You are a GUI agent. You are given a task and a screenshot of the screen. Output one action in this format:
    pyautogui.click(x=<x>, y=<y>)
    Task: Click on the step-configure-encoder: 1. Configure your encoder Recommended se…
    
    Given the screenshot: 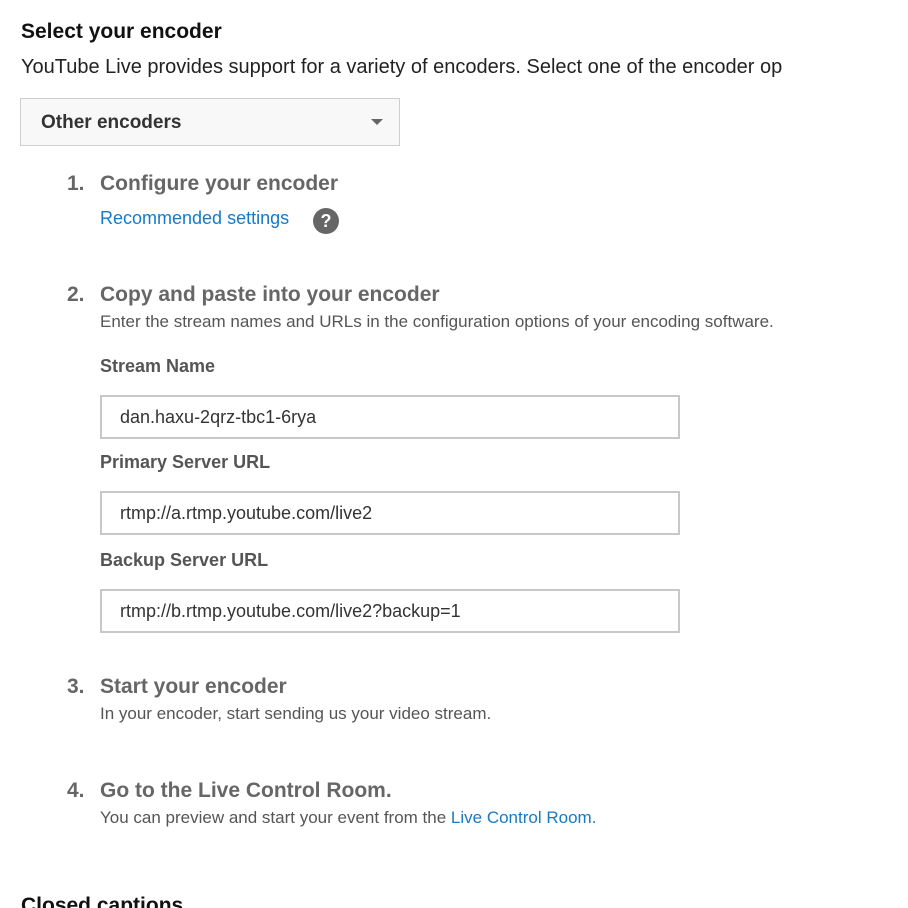 What is the action you would take?
    pyautogui.click(x=482, y=207)
    